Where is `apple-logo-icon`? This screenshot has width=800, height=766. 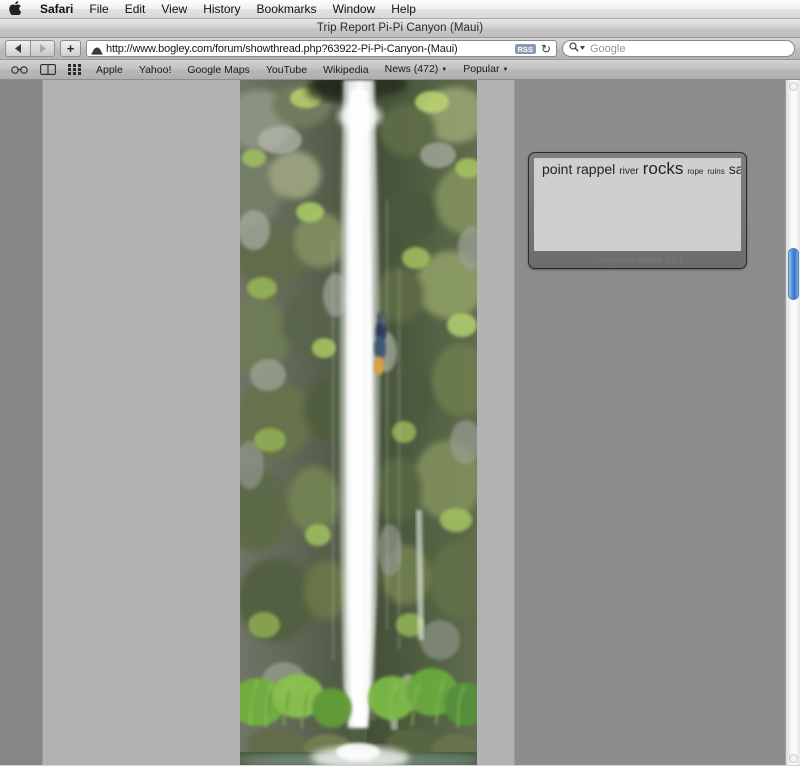 apple-logo-icon is located at coordinates (15, 8).